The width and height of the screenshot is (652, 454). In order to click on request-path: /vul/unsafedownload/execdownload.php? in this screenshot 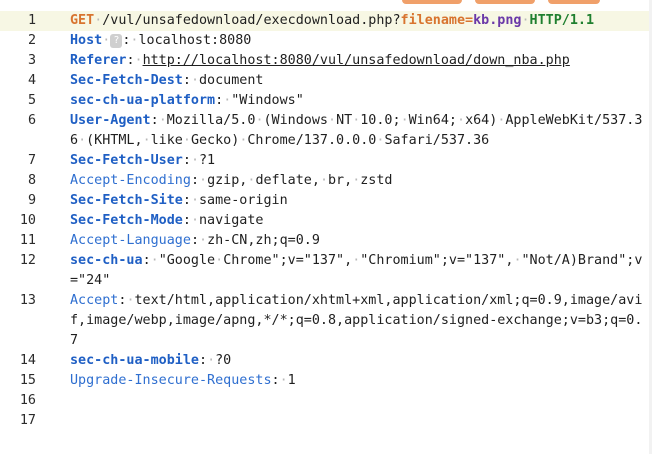, I will do `click(251, 20)`.